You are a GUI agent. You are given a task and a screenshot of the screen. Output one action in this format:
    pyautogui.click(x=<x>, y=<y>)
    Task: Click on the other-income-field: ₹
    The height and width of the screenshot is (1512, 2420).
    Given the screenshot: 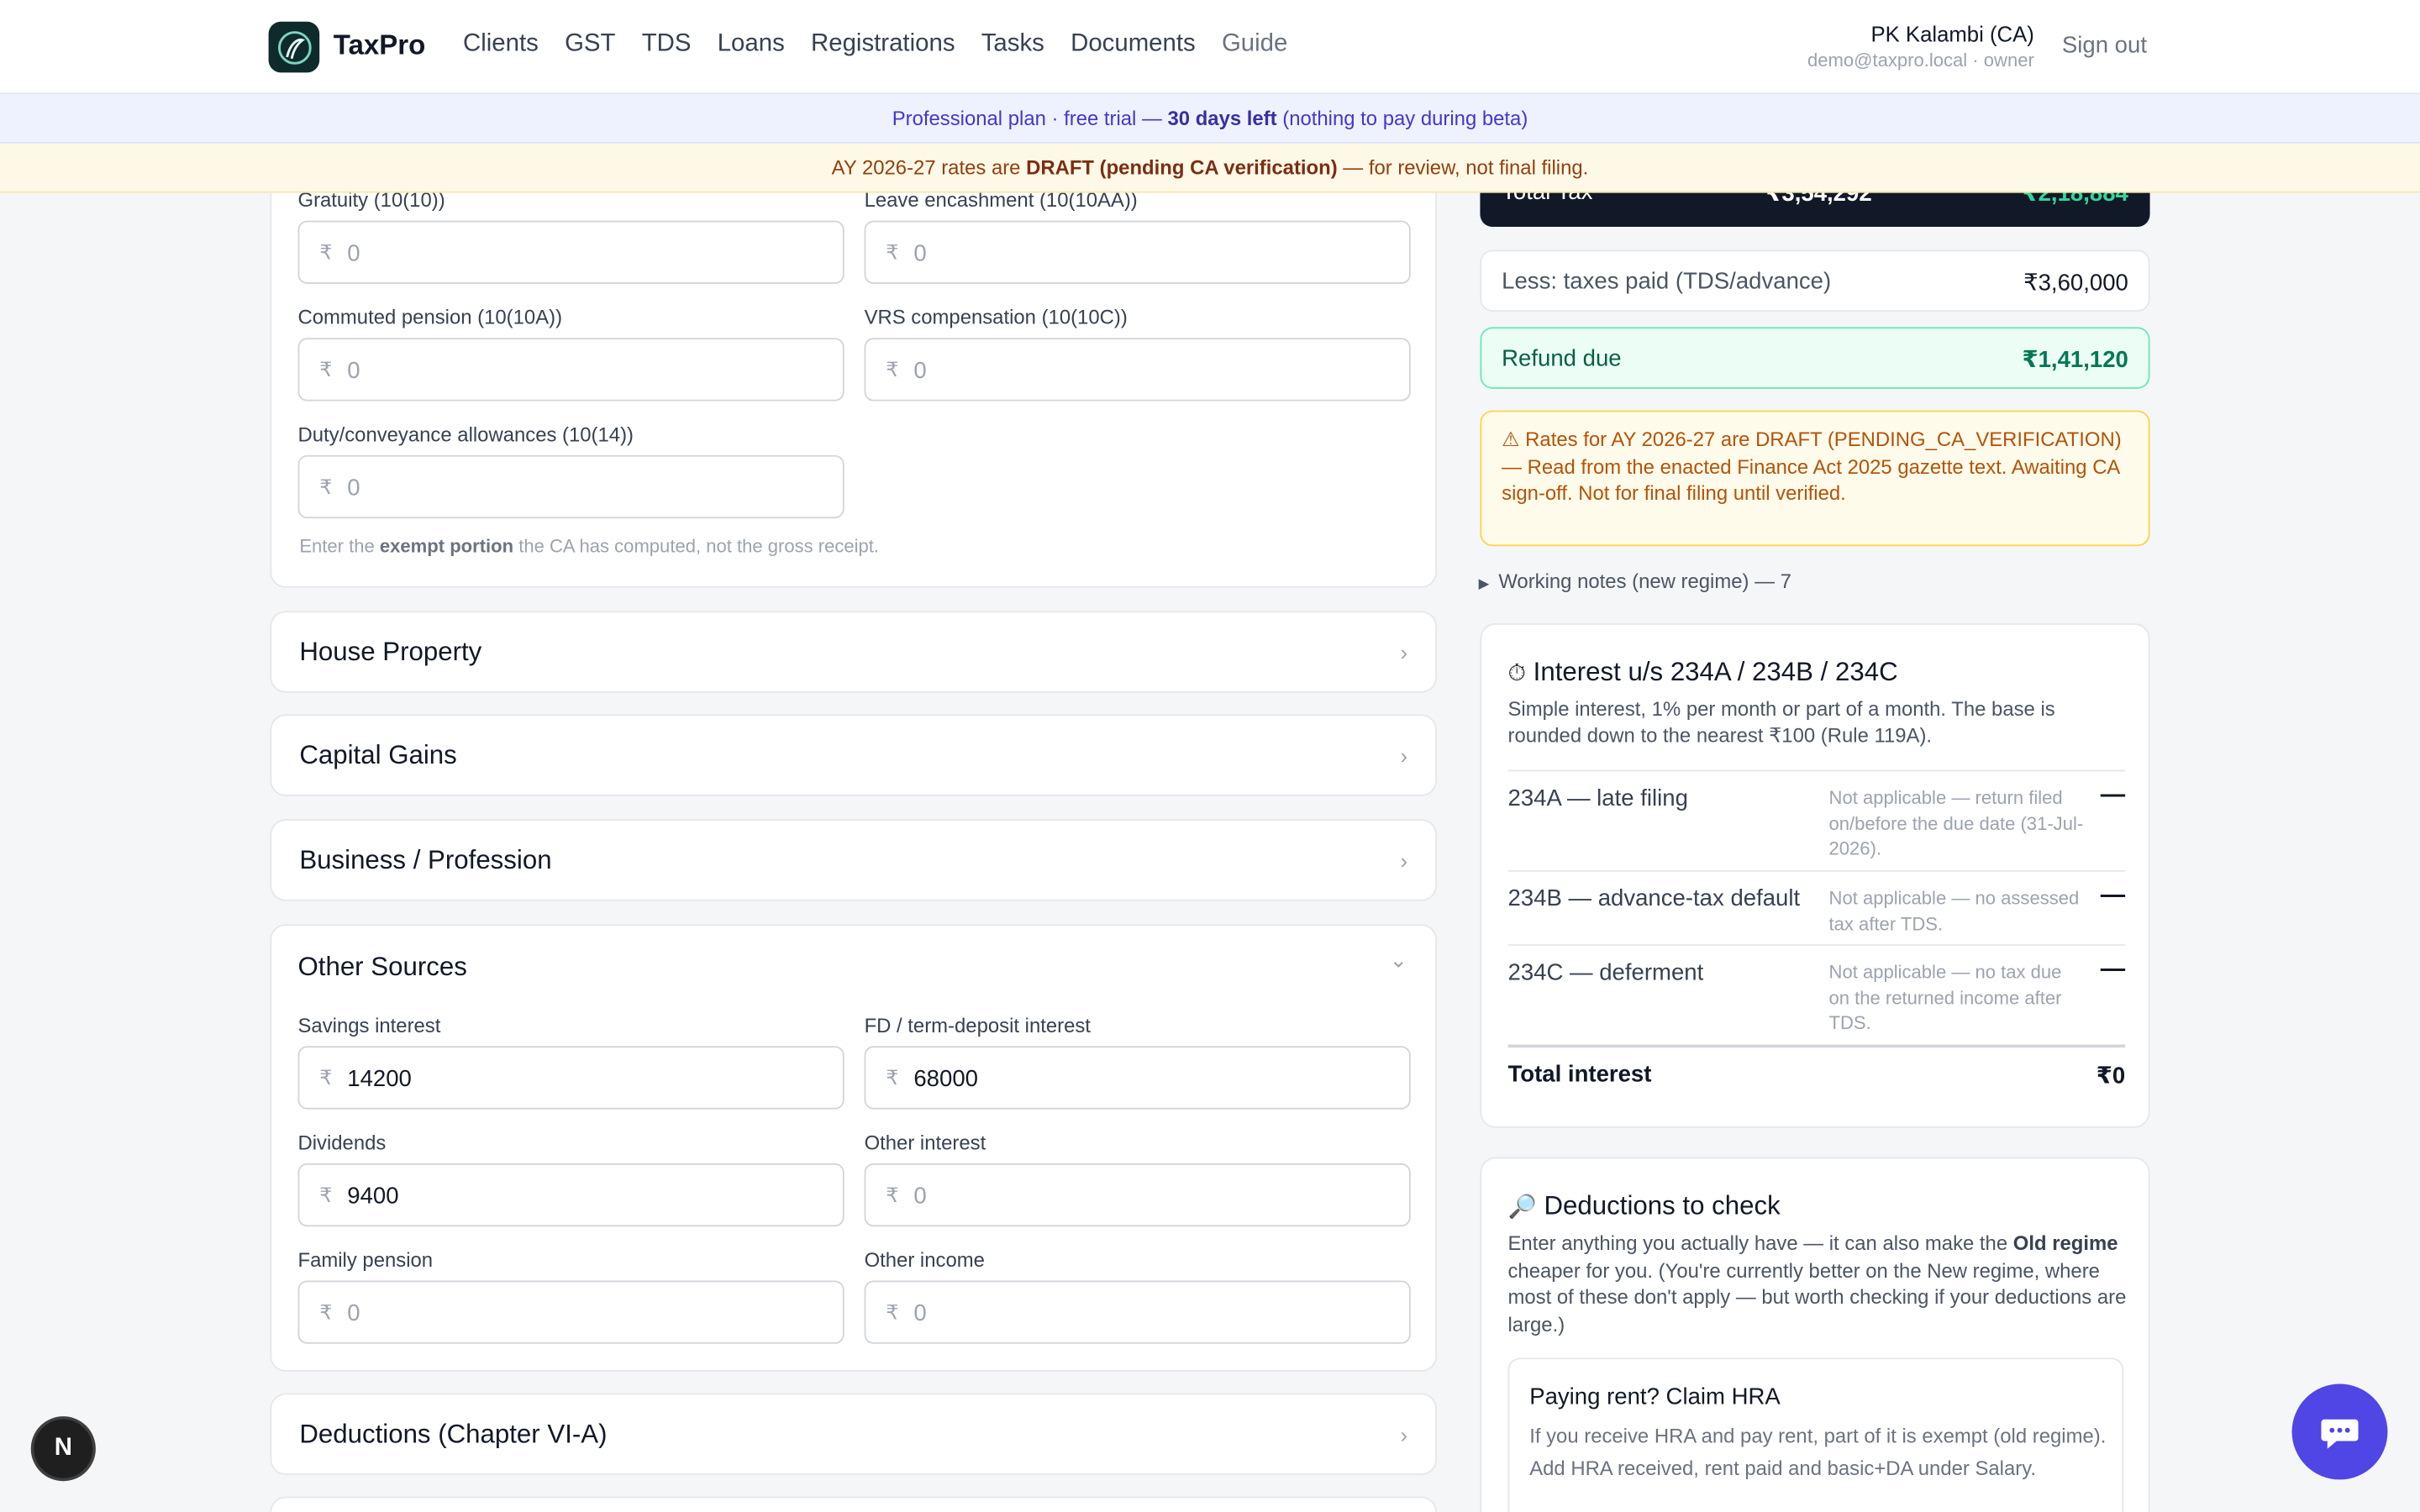 What is the action you would take?
    pyautogui.click(x=1137, y=1312)
    